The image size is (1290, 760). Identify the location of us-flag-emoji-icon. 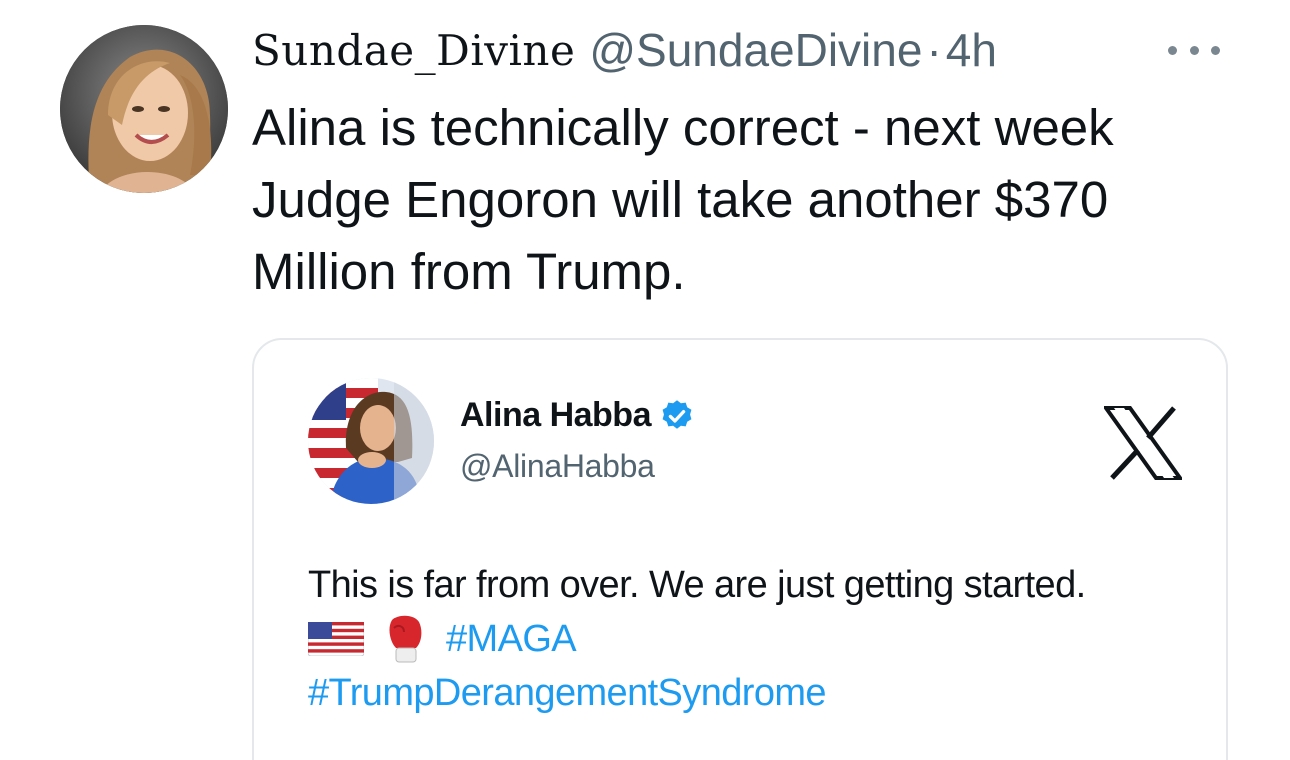
(336, 639).